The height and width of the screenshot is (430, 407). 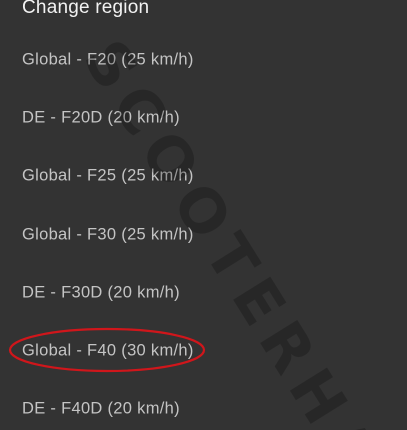 I want to click on region-option-label: Global - F40 (30 km/h), so click(x=108, y=350).